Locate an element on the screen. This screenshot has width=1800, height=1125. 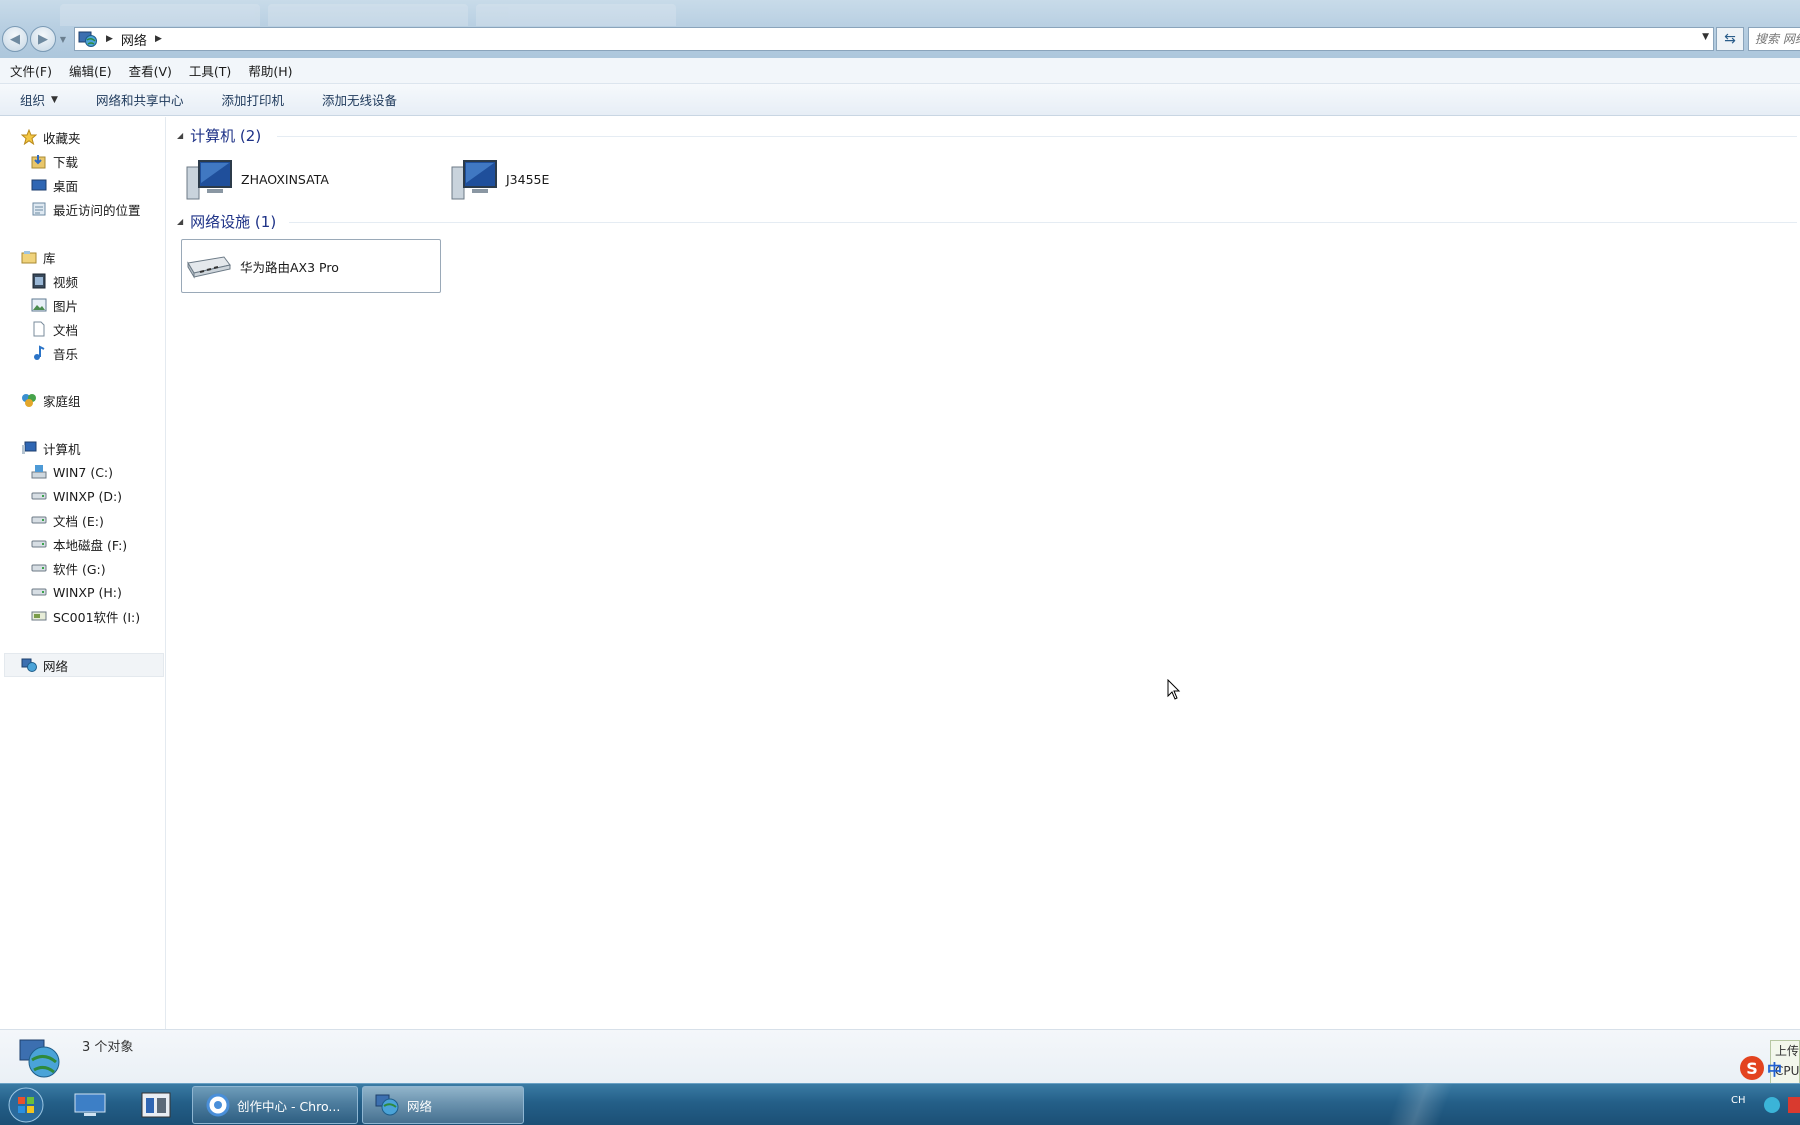
app-quicklaunch is located at coordinates (156, 1105).